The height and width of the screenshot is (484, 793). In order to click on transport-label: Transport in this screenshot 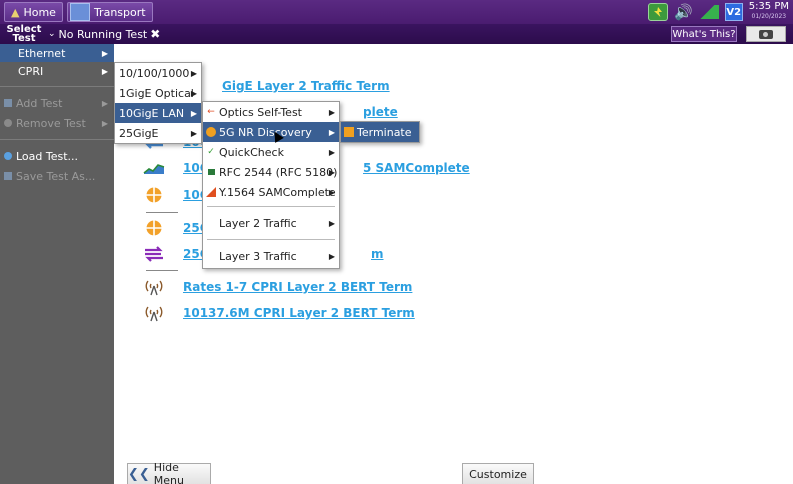, I will do `click(119, 12)`.